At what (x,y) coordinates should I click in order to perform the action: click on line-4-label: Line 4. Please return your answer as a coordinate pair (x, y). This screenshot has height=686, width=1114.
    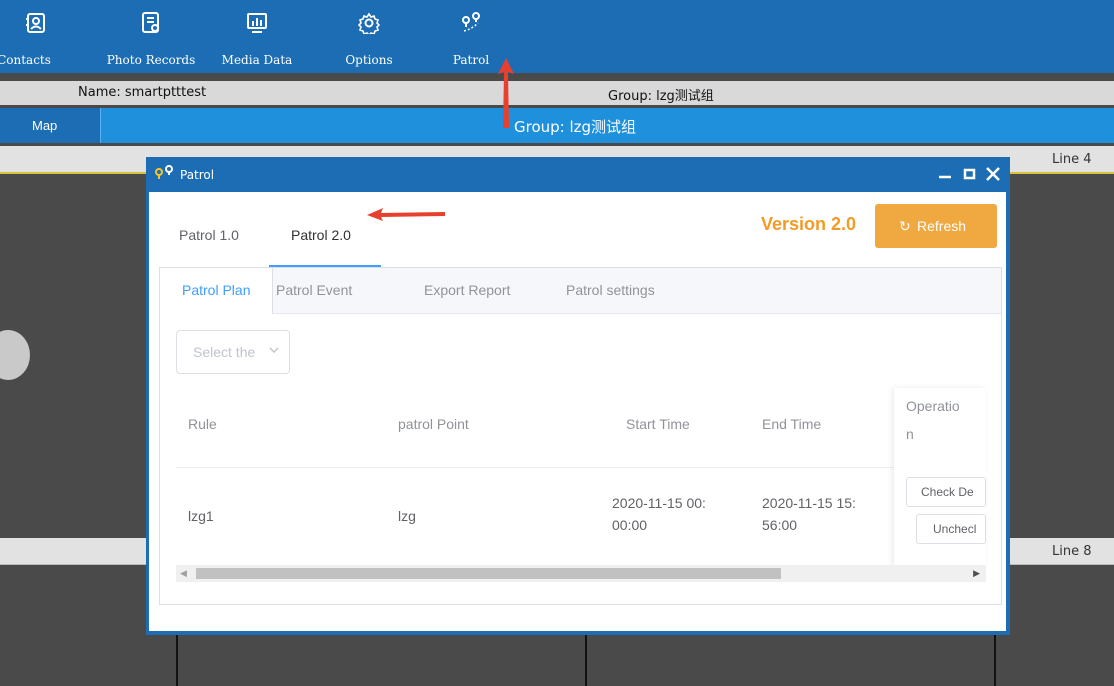
    Looking at the image, I should click on (1072, 159).